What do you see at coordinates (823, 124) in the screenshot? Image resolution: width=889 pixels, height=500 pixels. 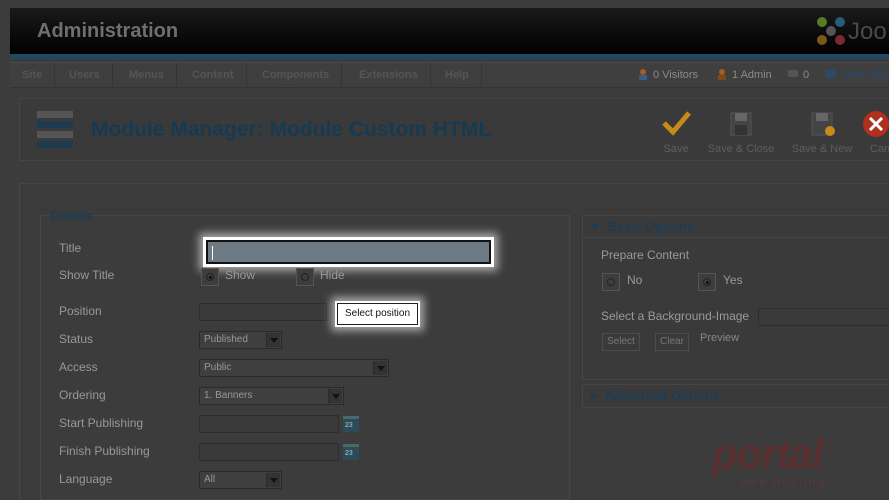 I see `save-new-icon` at bounding box center [823, 124].